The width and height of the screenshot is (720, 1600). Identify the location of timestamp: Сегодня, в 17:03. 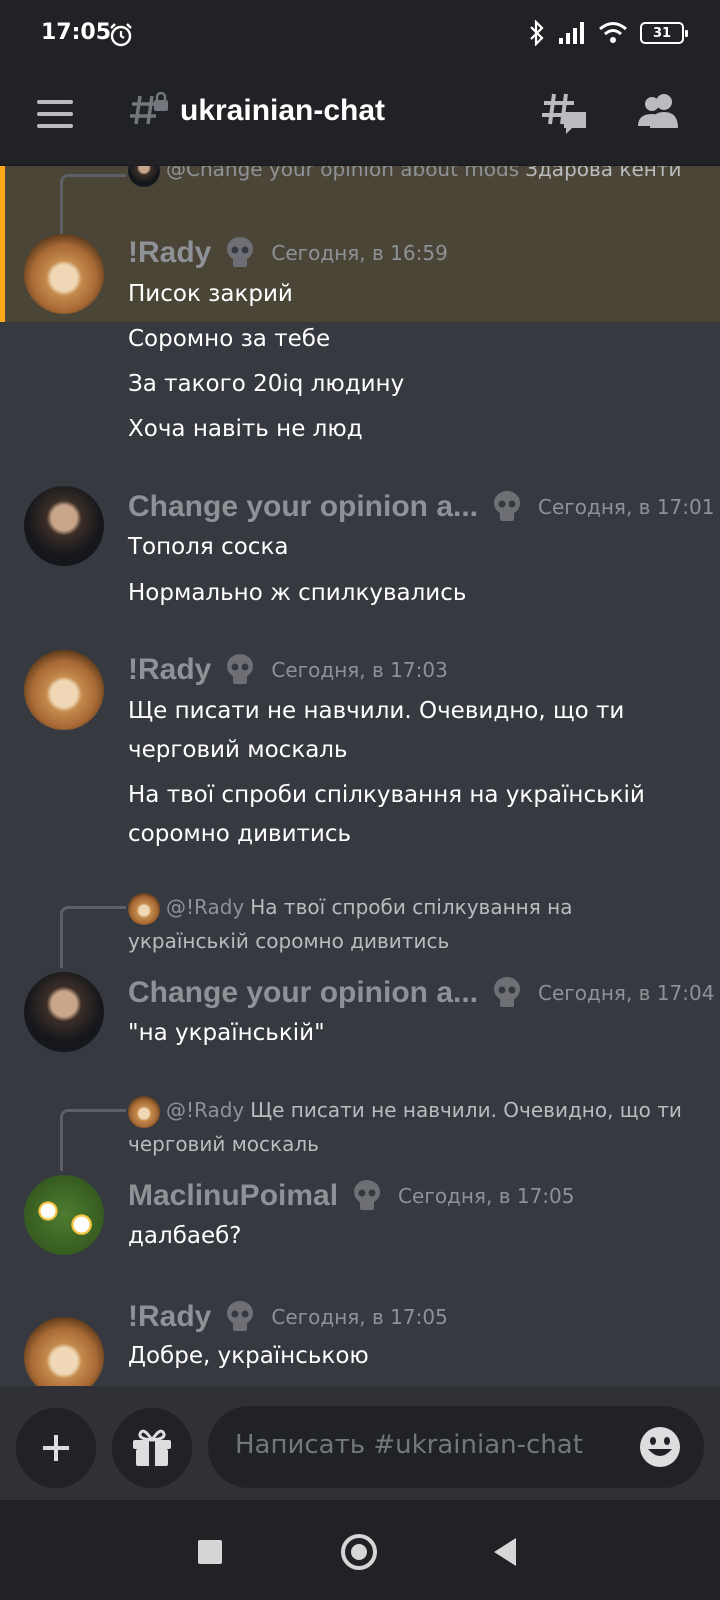
(359, 670).